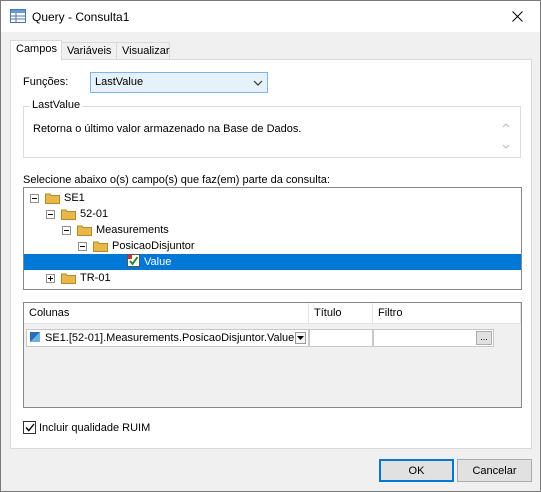 This screenshot has width=541, height=492. What do you see at coordinates (272, 262) in the screenshot?
I see `tree-node-value: Value` at bounding box center [272, 262].